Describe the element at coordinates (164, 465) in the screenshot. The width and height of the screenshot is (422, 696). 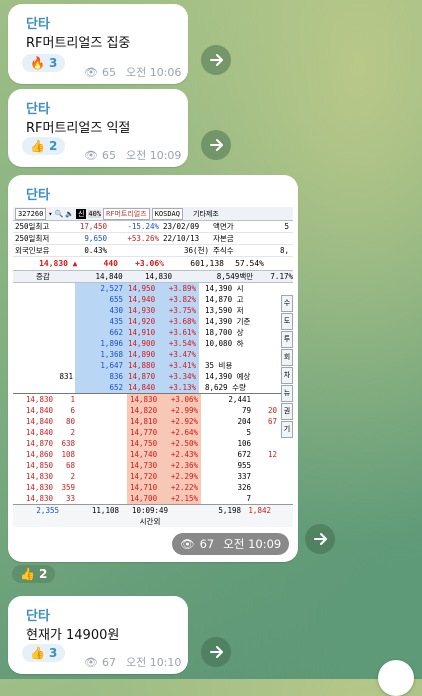
I see `bid-price: 14,730 +2.36%` at that location.